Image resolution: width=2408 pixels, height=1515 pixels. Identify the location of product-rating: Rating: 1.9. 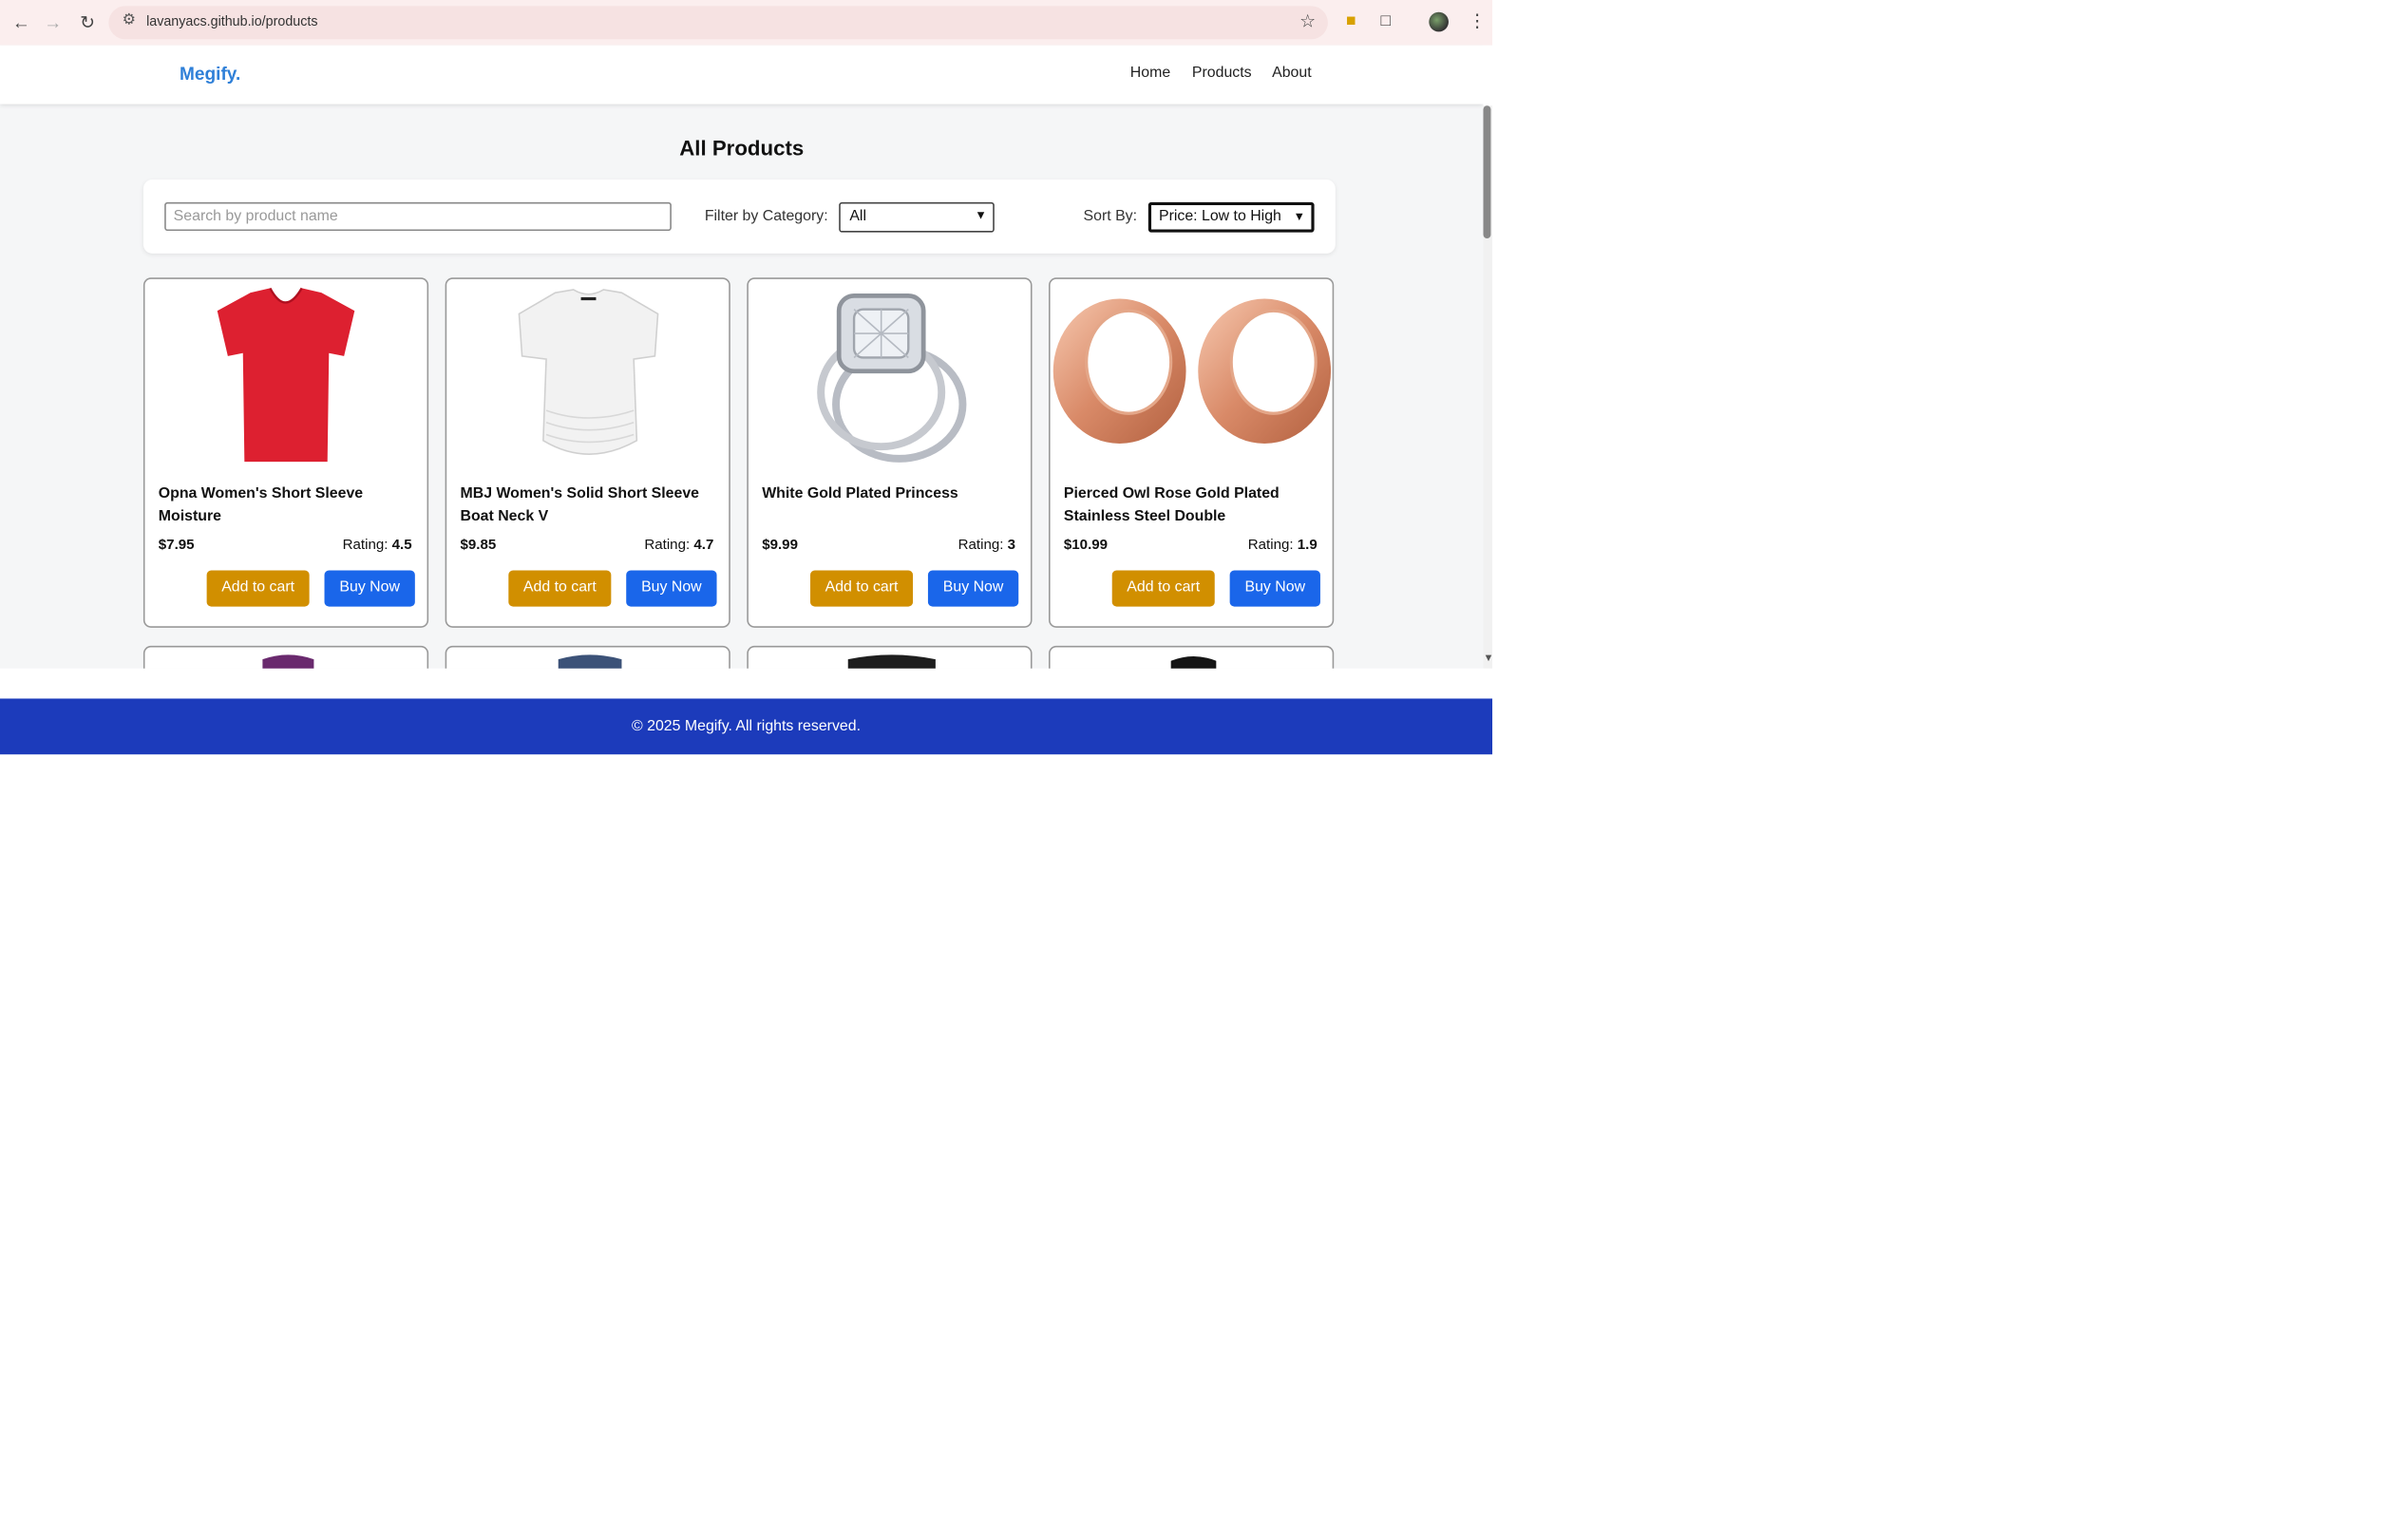
(1283, 546).